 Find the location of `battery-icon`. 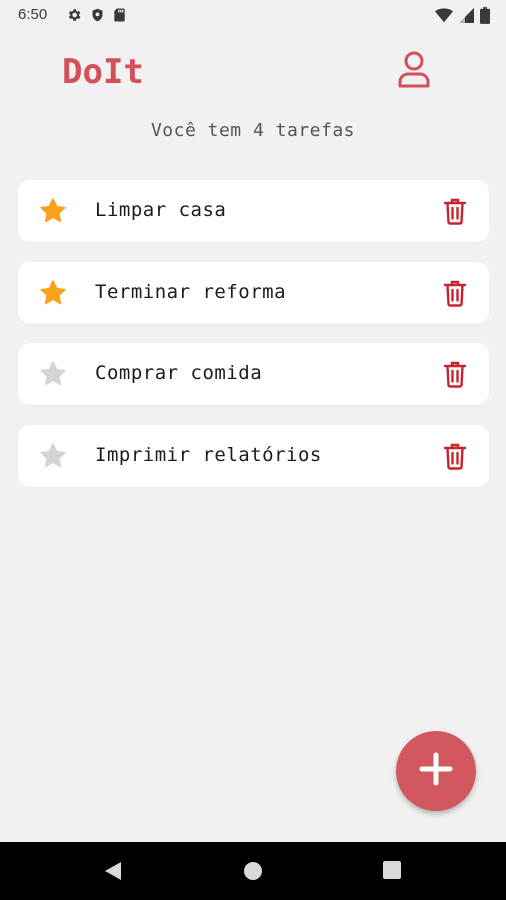

battery-icon is located at coordinates (485, 15).